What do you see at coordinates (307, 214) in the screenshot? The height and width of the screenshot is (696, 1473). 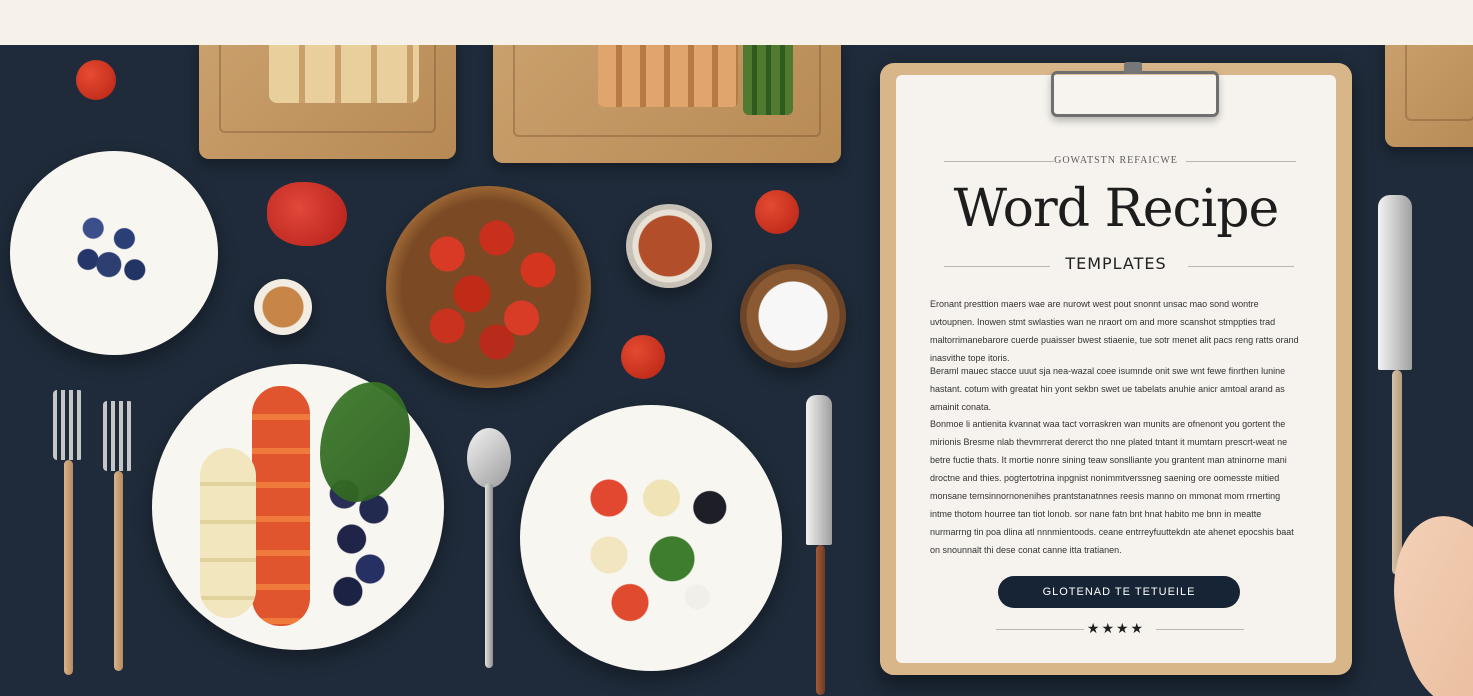 I see `strawberry` at bounding box center [307, 214].